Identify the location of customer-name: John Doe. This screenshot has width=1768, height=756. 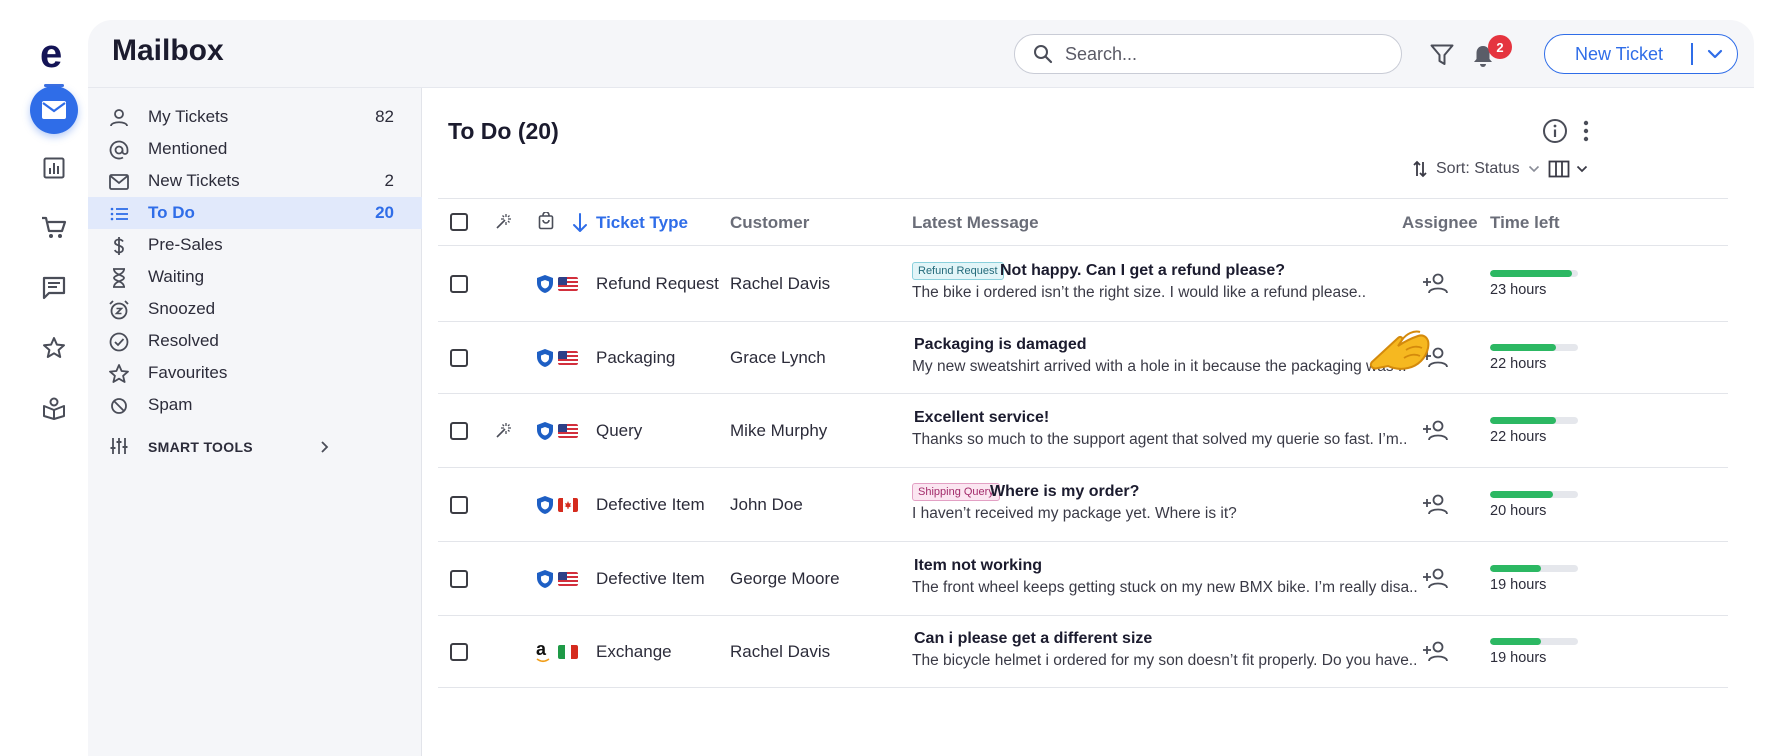
(766, 504).